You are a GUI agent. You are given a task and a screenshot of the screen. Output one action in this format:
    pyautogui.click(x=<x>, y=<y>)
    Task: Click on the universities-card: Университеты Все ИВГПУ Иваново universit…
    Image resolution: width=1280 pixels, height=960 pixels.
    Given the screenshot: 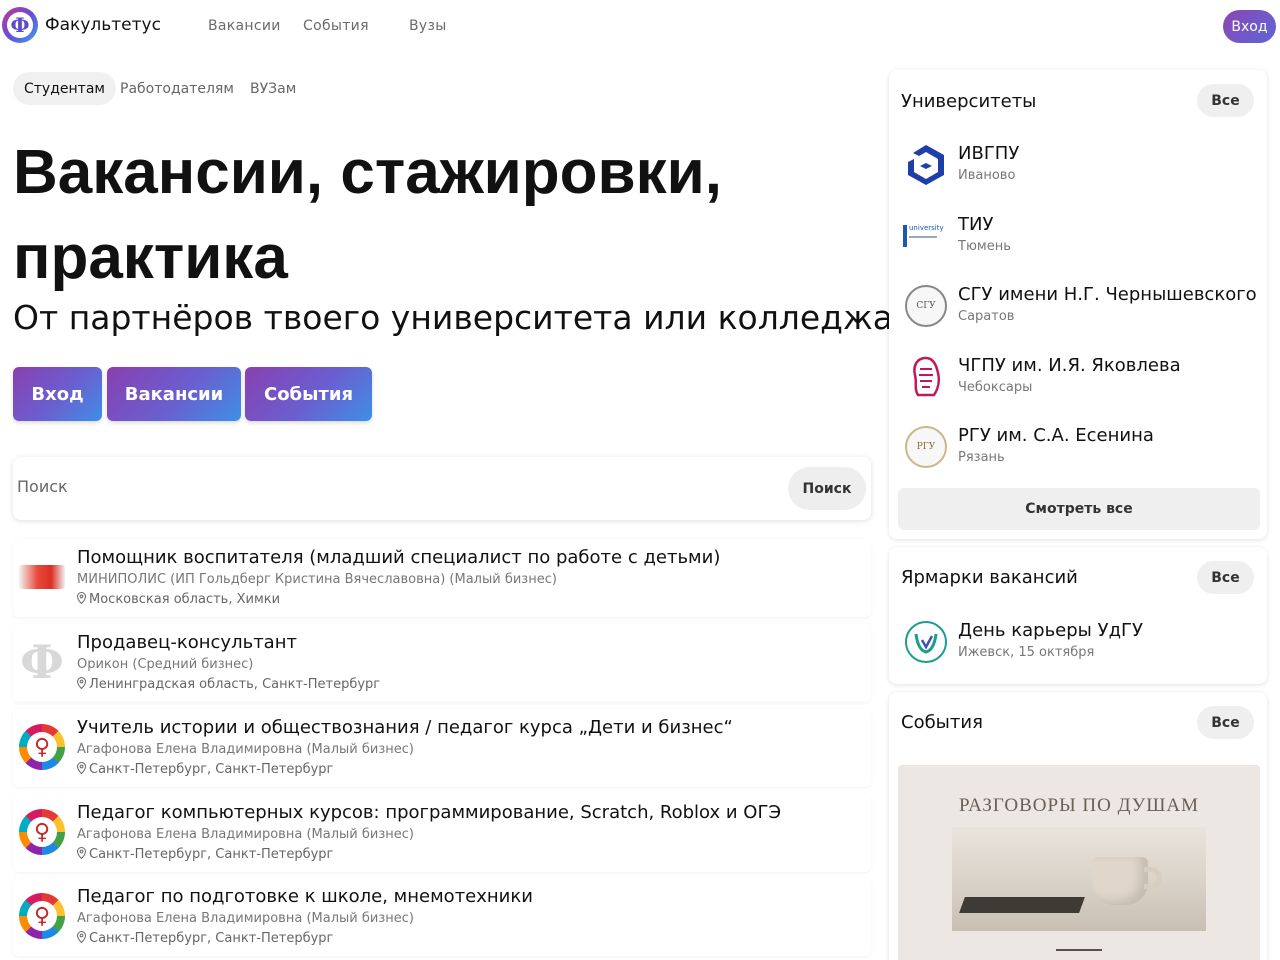 What is the action you would take?
    pyautogui.click(x=1078, y=304)
    